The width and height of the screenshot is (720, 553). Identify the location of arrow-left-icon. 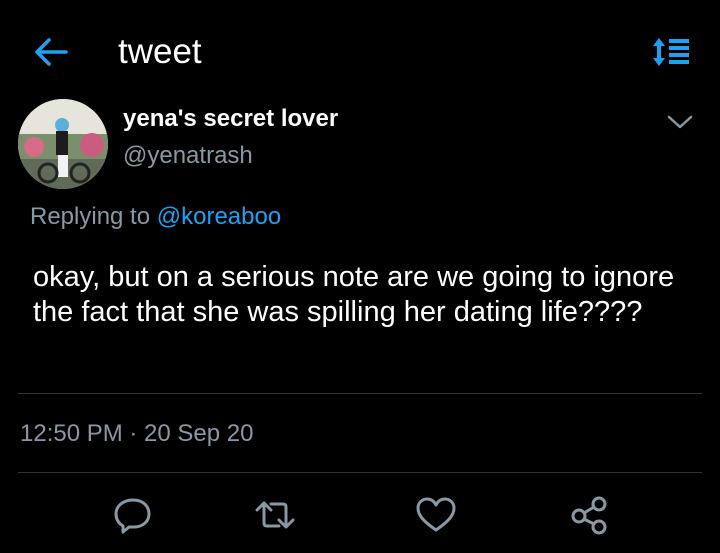
(51, 52).